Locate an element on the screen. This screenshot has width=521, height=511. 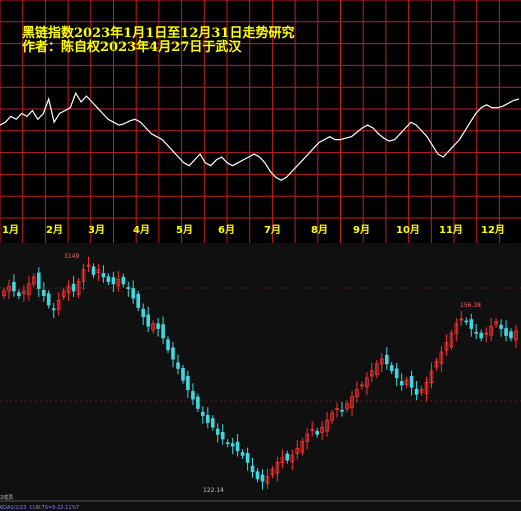
chart-title: 黑链指数2023年1月1日至12月31日走势研究 is located at coordinates (158, 33).